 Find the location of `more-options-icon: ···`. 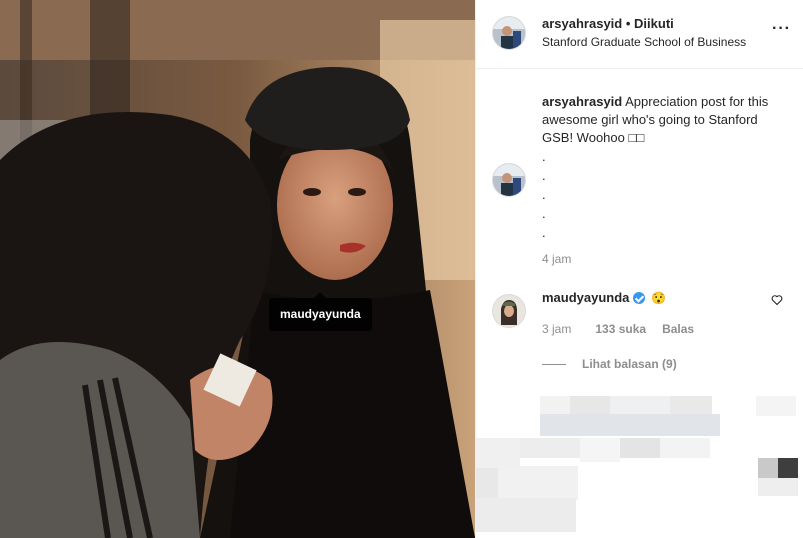

more-options-icon: ··· is located at coordinates (781, 29).